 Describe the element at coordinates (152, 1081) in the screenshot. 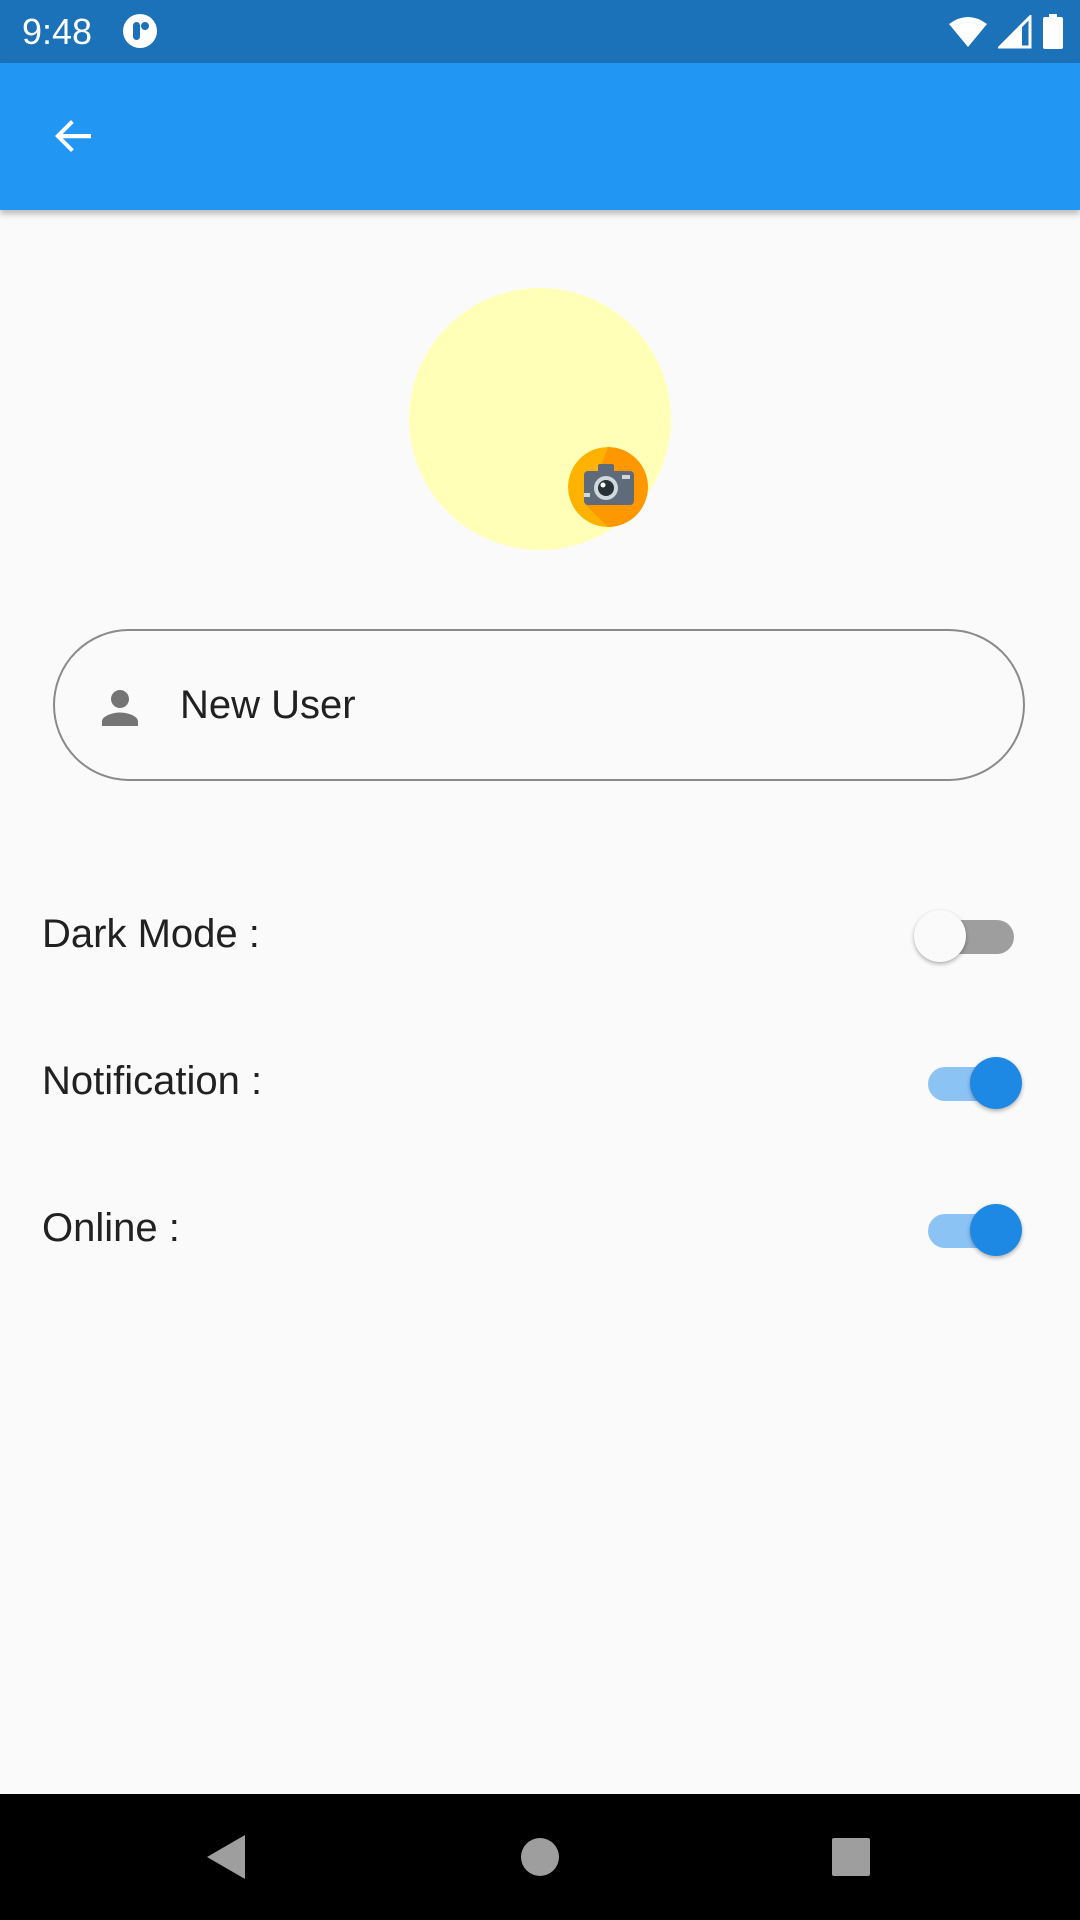

I see `notification-label: Notification :` at that location.